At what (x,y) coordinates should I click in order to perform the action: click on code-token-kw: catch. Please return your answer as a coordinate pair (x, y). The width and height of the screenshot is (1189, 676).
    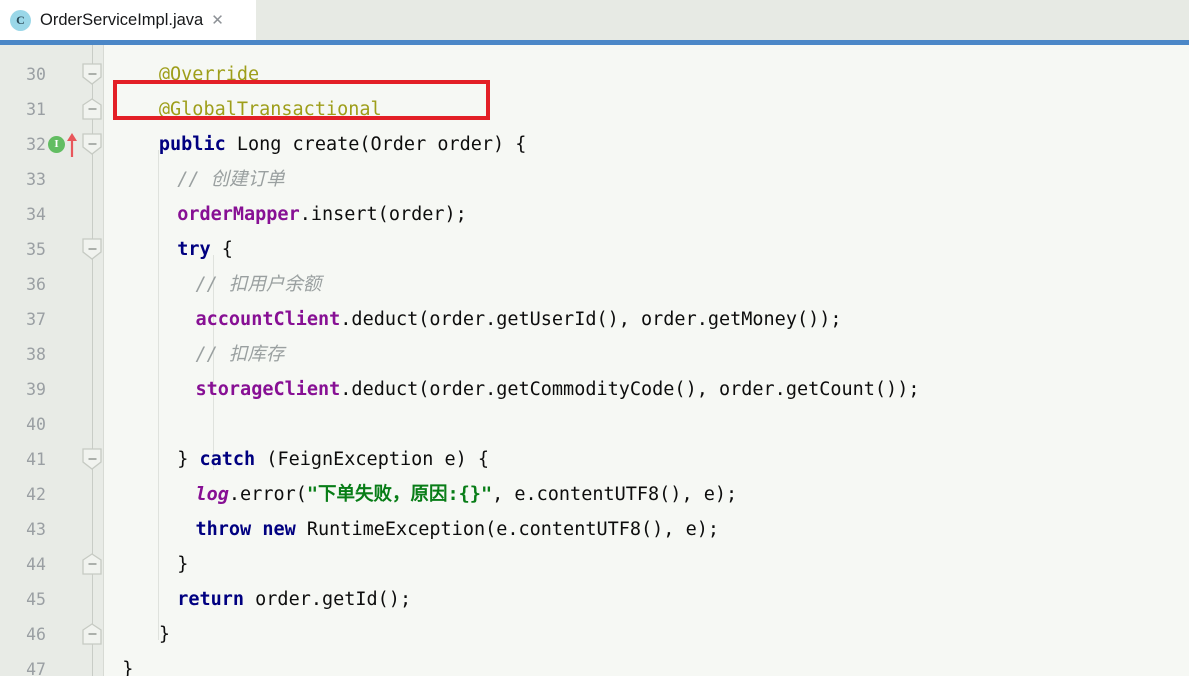
    Looking at the image, I should click on (227, 459).